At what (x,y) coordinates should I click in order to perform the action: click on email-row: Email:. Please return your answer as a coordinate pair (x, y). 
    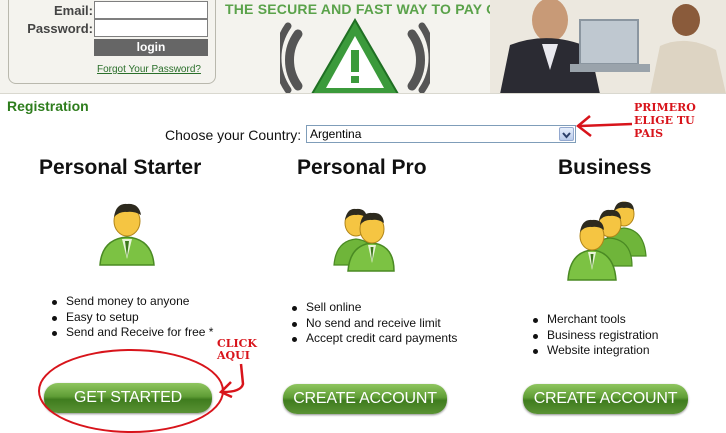
    Looking at the image, I should click on (113, 11).